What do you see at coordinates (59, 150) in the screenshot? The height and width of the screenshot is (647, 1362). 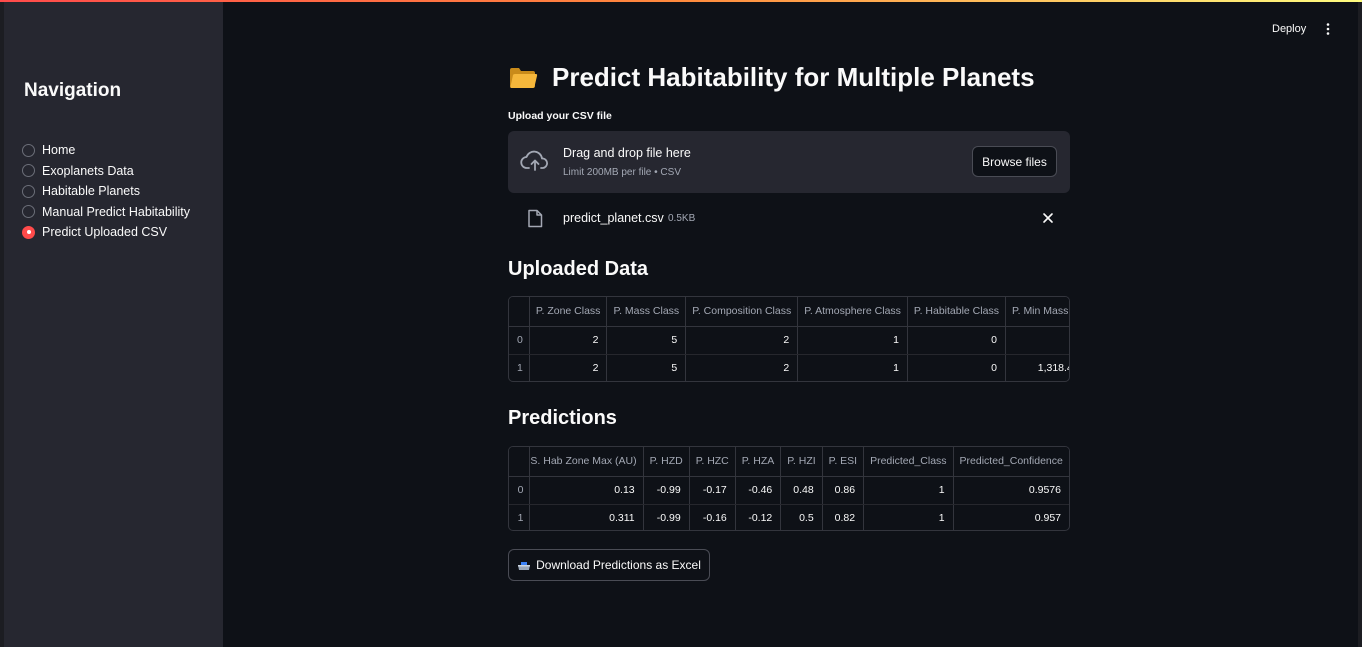 I see `nav-item-label: Home` at bounding box center [59, 150].